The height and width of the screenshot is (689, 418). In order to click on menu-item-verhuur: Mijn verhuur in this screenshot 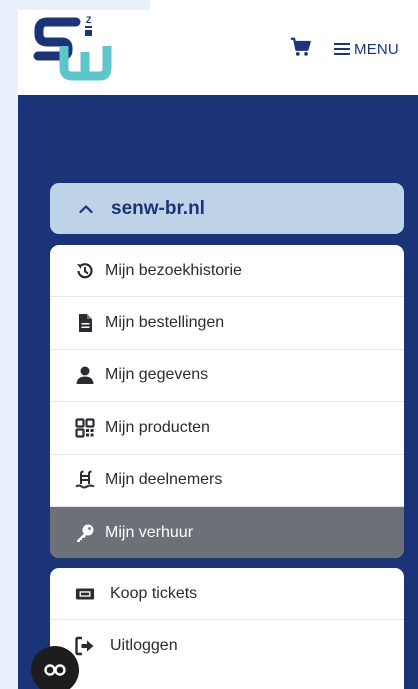, I will do `click(227, 532)`.